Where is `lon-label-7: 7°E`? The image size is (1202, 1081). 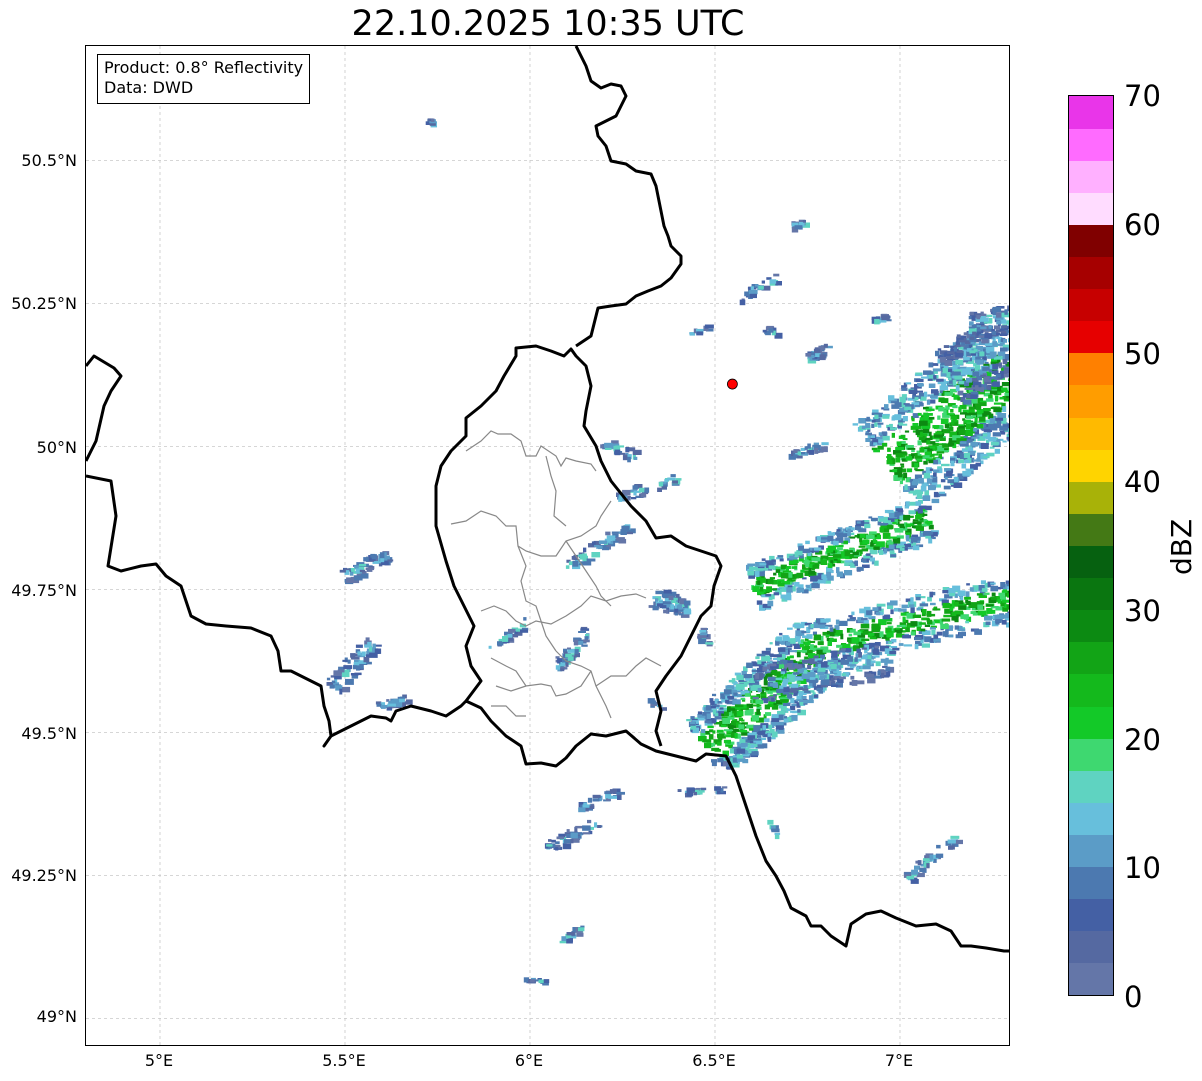 lon-label-7: 7°E is located at coordinates (899, 1060).